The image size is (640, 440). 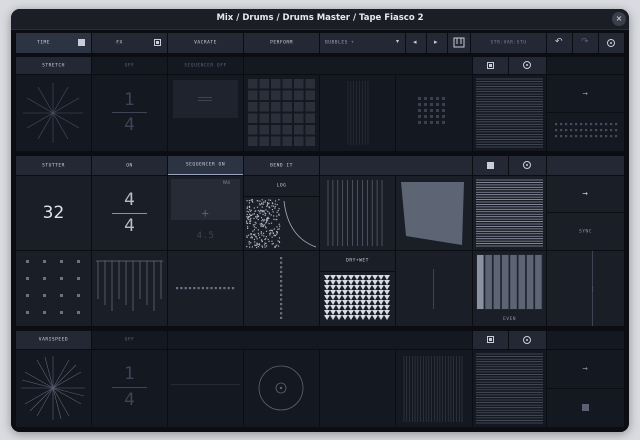 I want to click on stretch-sequencer-pad, so click(x=205, y=113).